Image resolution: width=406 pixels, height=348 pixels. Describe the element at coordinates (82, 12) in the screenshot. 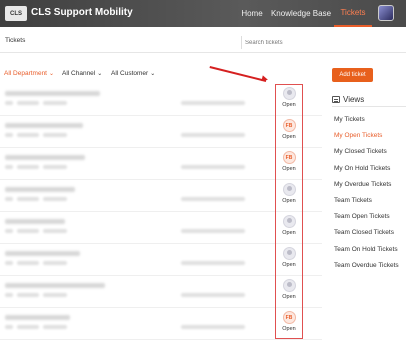

I see `app-title: CLS Support Mobility` at that location.